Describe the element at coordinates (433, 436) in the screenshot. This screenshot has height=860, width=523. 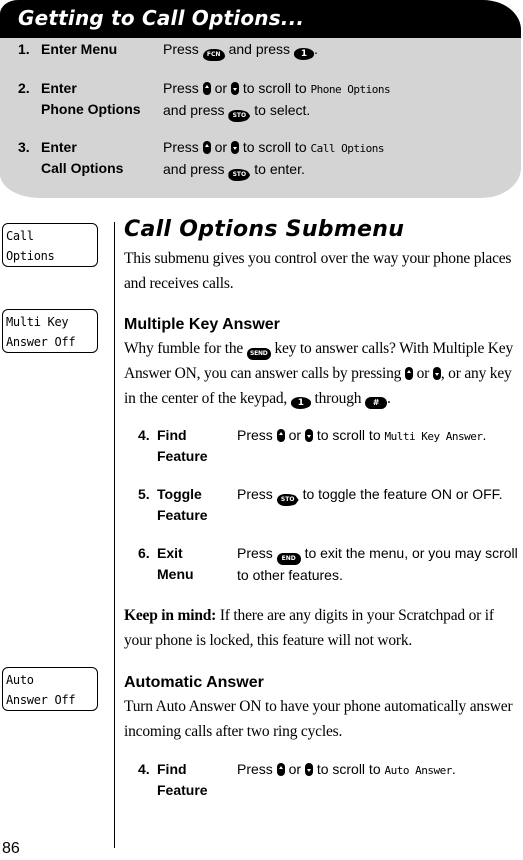
I see `lcd-text: Multi Key Answer` at that location.